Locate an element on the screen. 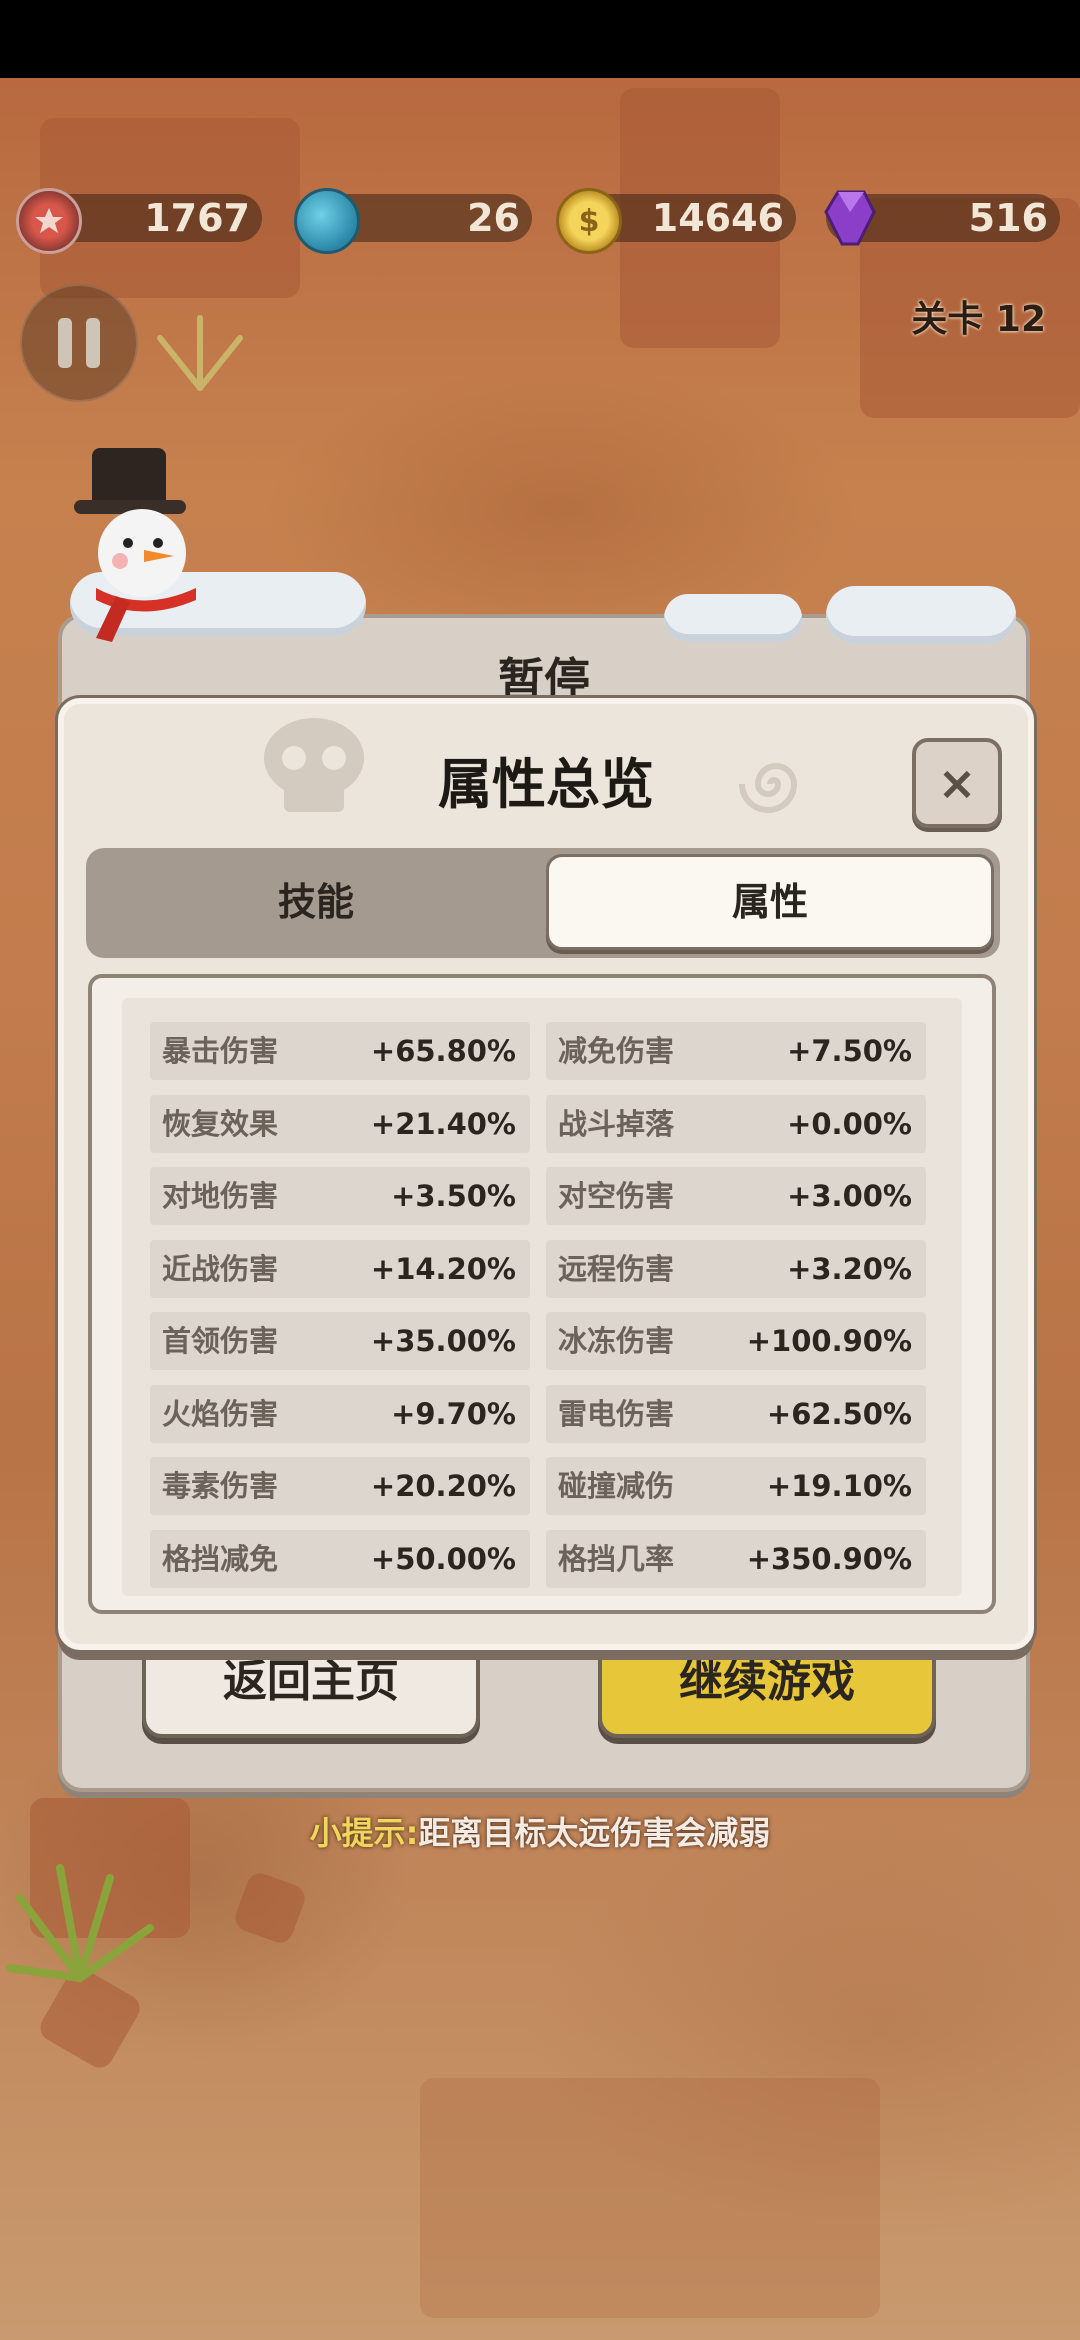 The image size is (1080, 2340). stat-row: 格挡减免 +50.00% is located at coordinates (340, 1558).